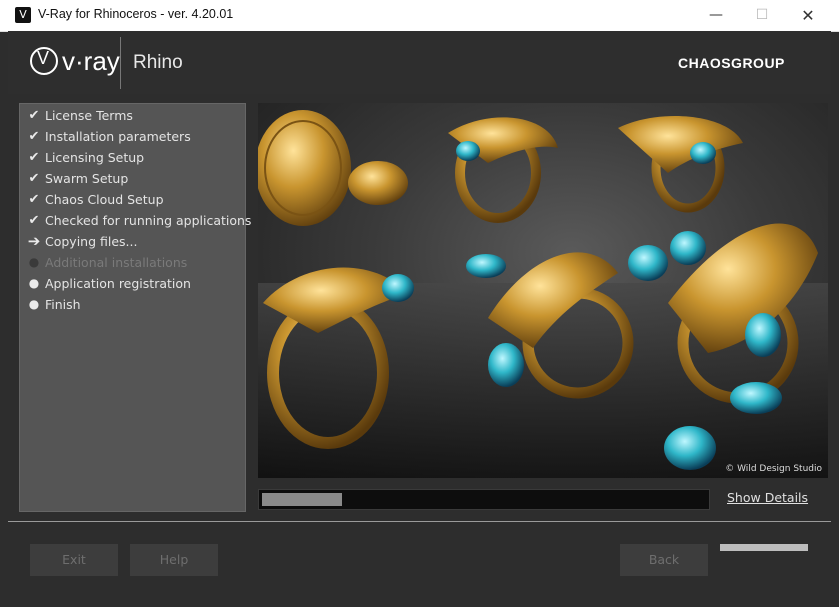 The image size is (839, 607). What do you see at coordinates (767, 497) in the screenshot?
I see `show-details-link: Show Details` at bounding box center [767, 497].